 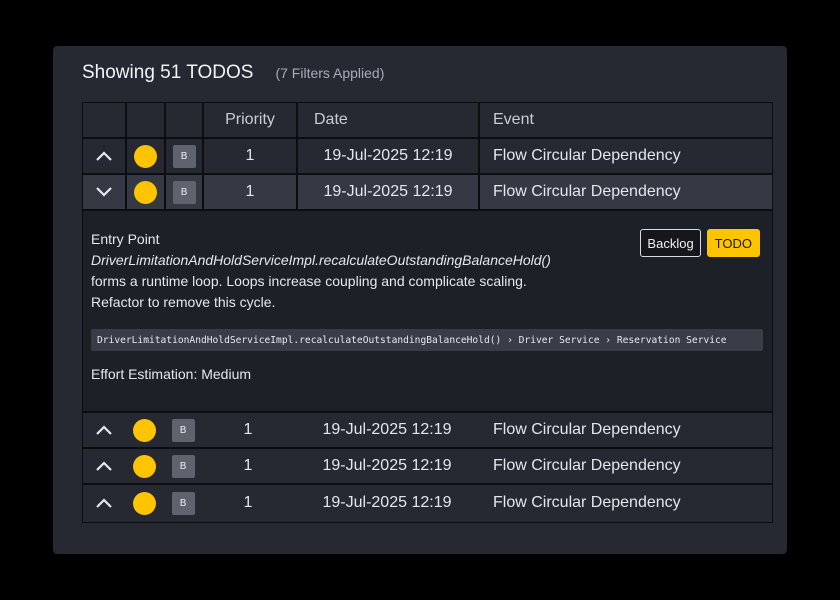 I want to click on page-title: Showing 51 TODOS, so click(x=168, y=72).